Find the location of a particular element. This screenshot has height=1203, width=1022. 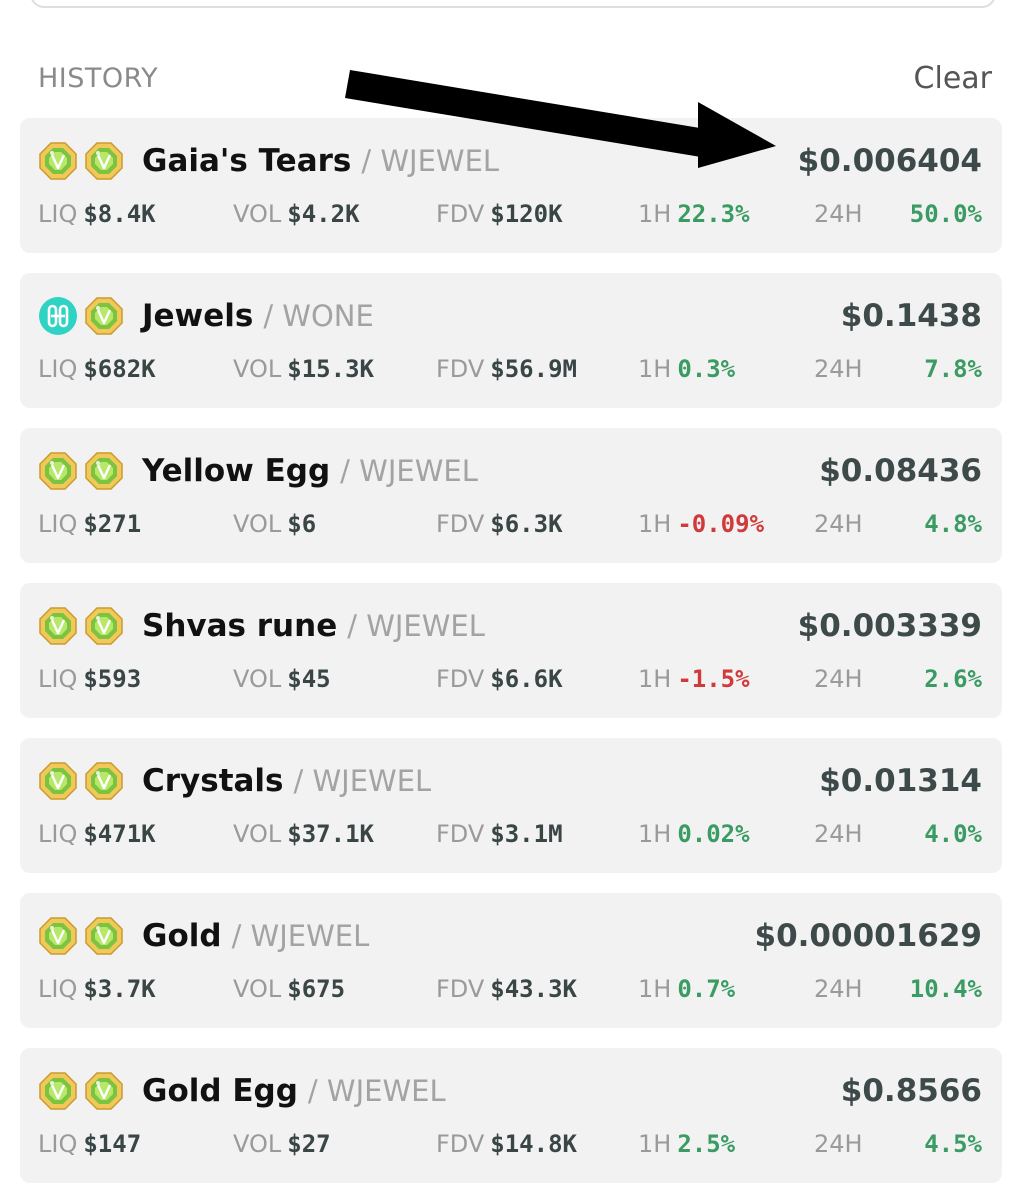

volume-stat: VOL $15.3K is located at coordinates (303, 369).